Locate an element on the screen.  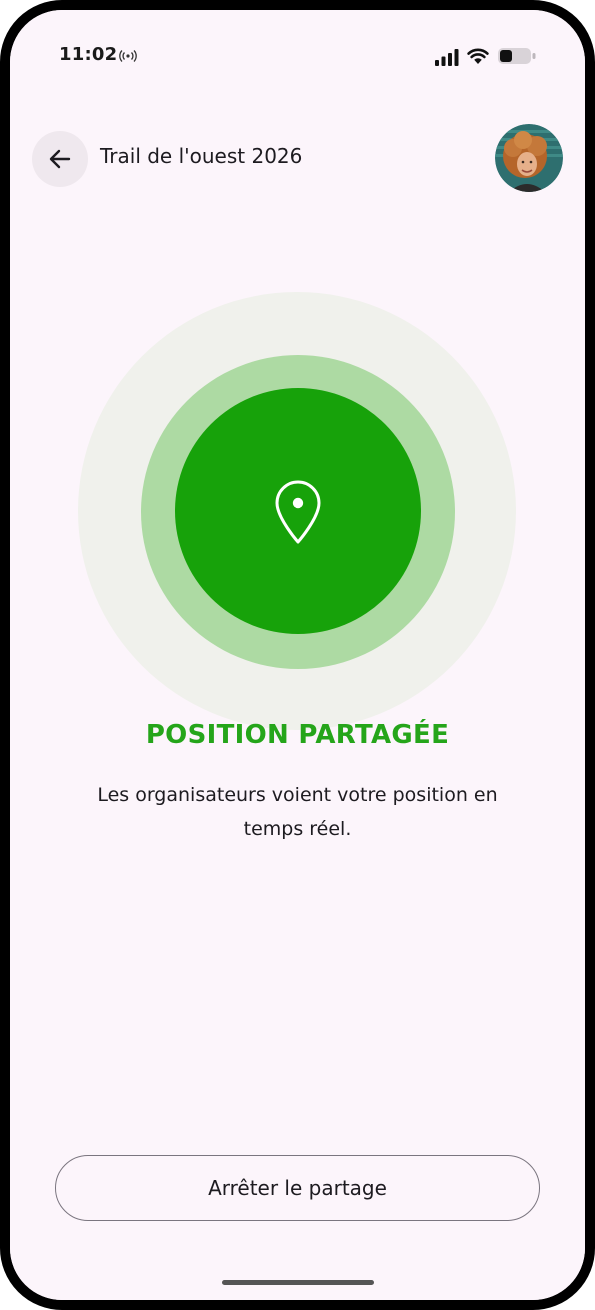
page-title: Trail de l'ouest 2026 is located at coordinates (201, 156).